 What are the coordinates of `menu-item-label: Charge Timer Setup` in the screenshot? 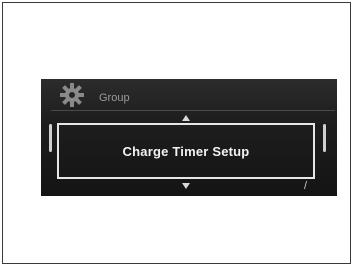 It's located at (186, 151).